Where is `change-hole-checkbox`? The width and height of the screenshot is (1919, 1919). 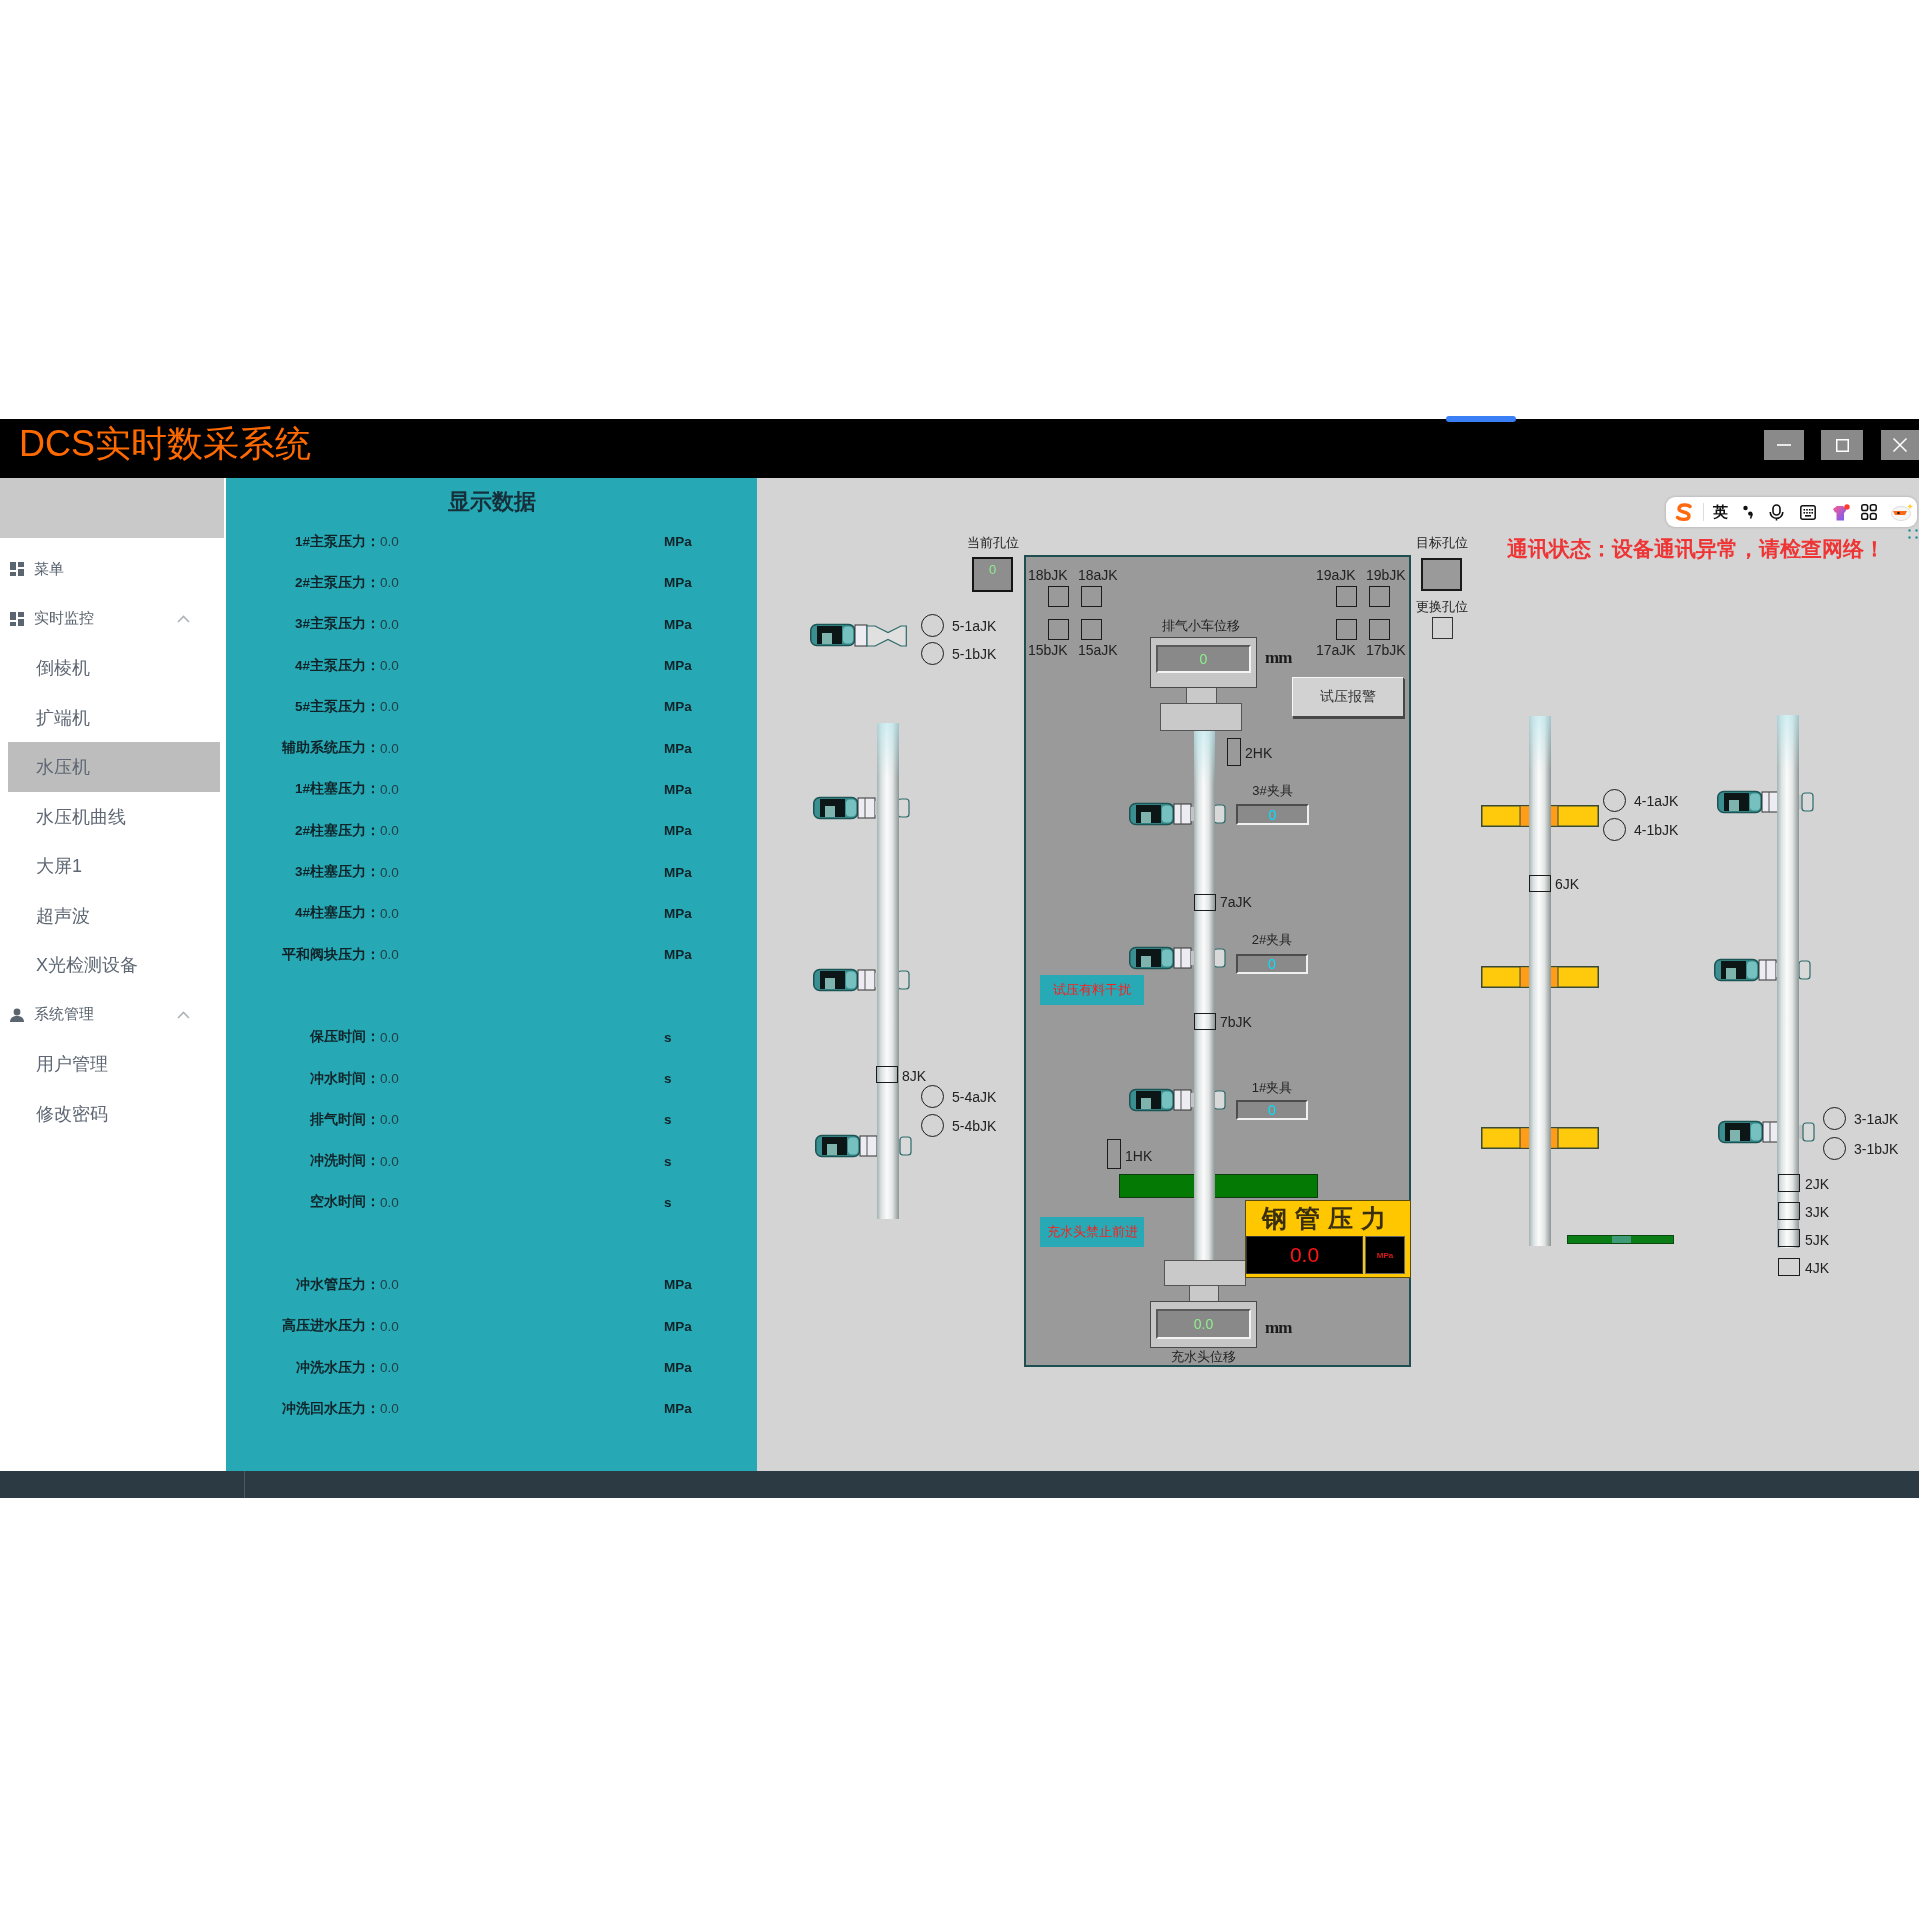 change-hole-checkbox is located at coordinates (1442, 628).